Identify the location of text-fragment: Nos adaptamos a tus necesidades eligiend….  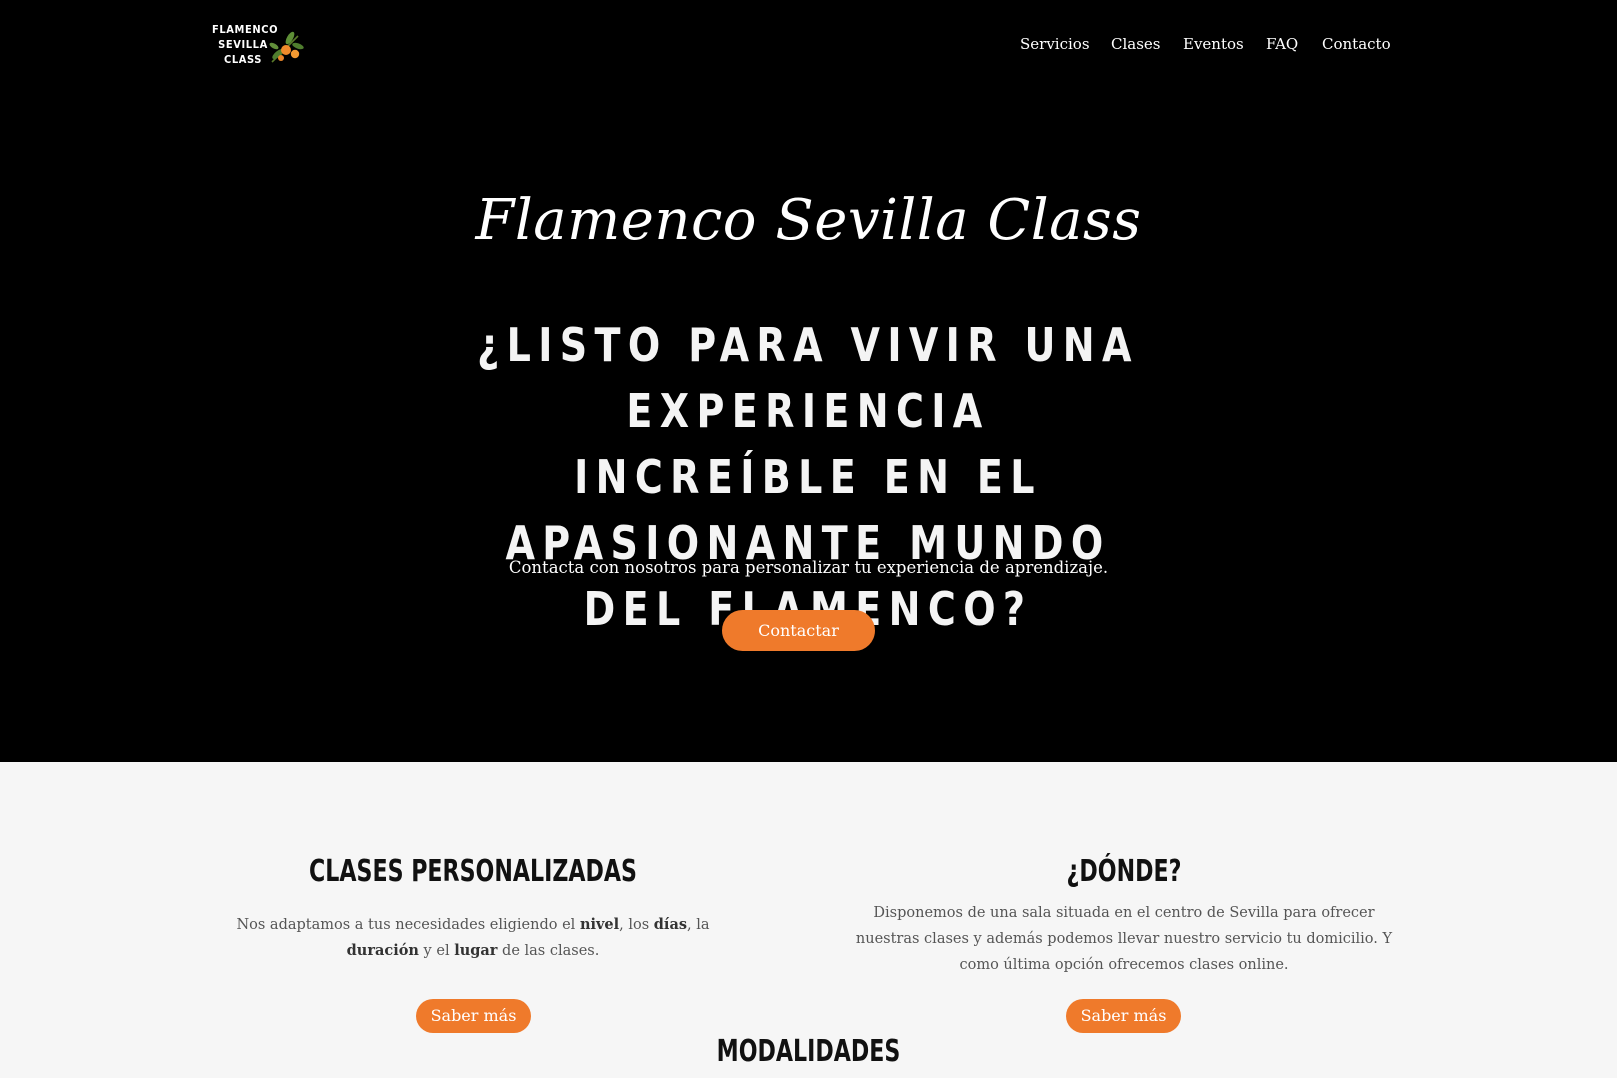
(408, 925).